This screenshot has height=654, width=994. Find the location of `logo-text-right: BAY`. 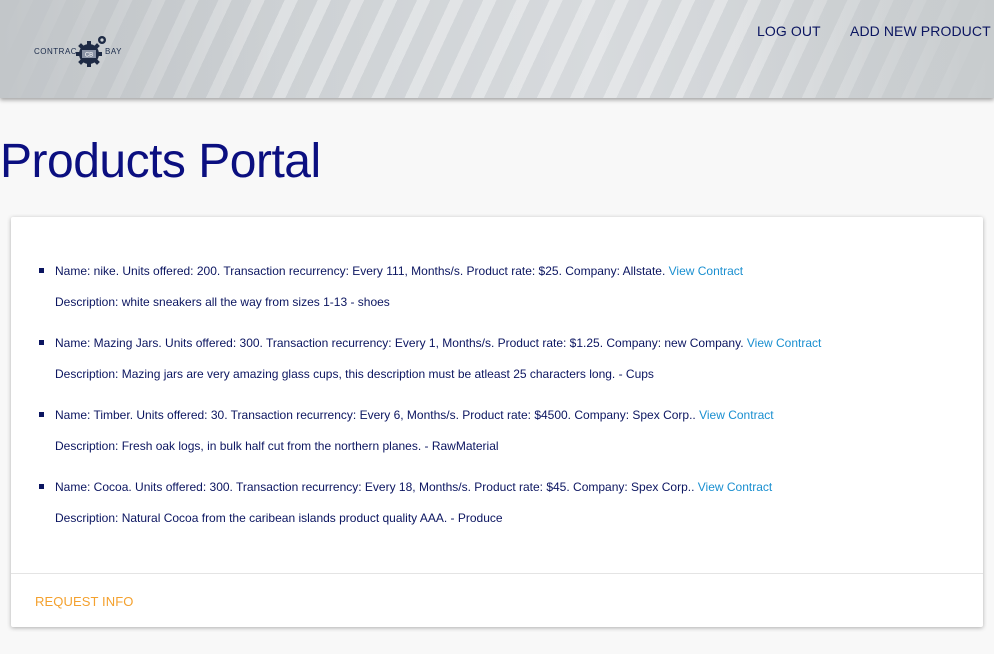

logo-text-right: BAY is located at coordinates (113, 51).